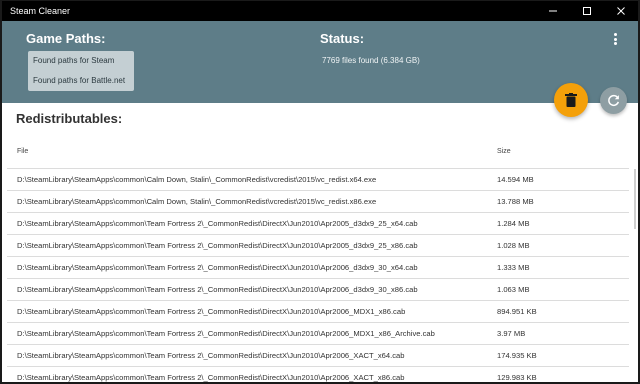 The image size is (640, 384). What do you see at coordinates (513, 223) in the screenshot?
I see `file-size: 1.284 MB` at bounding box center [513, 223].